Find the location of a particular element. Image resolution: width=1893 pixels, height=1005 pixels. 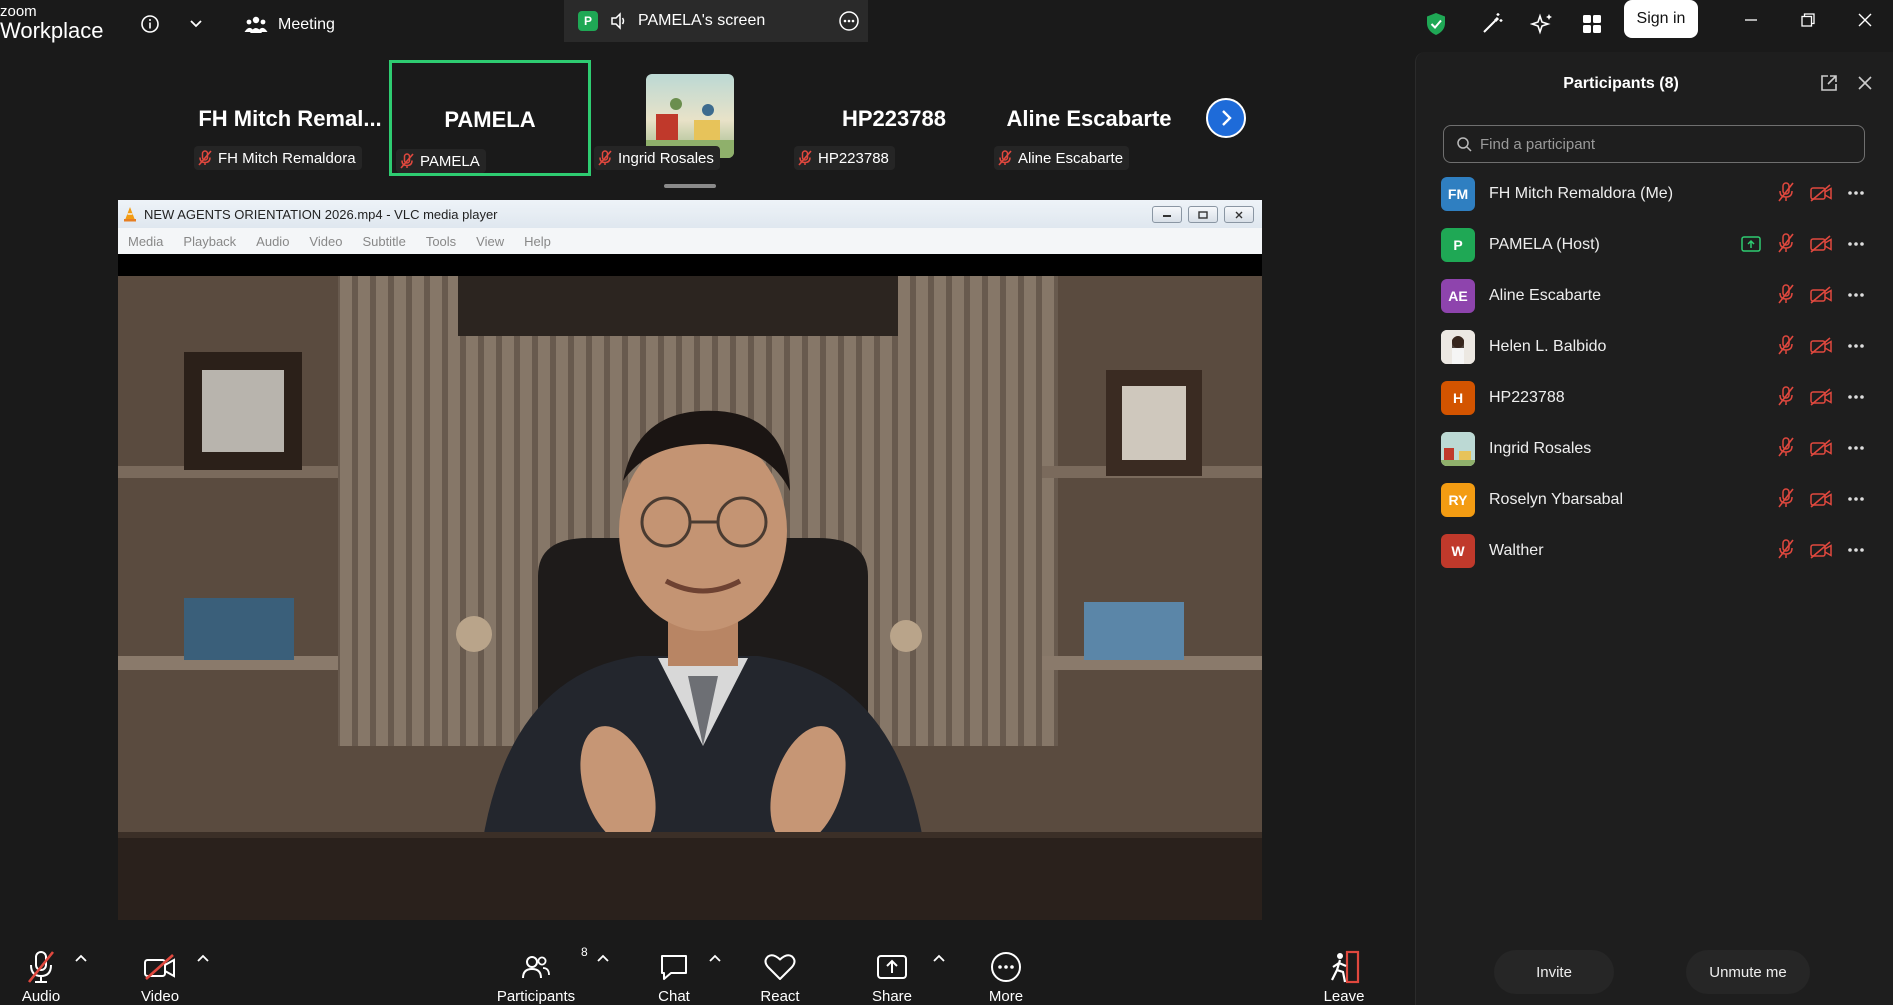

ai-sparkle-icon is located at coordinates (1542, 24).